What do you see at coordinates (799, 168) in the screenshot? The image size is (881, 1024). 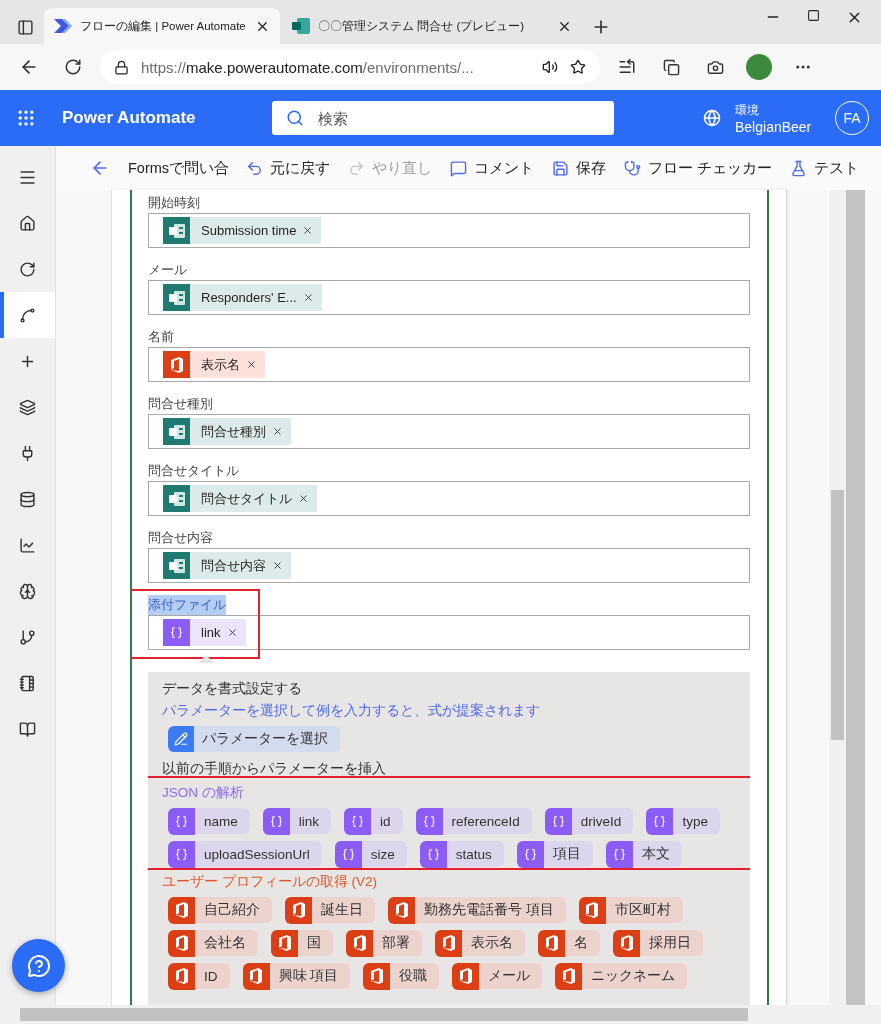 I see `flask-icon` at bounding box center [799, 168].